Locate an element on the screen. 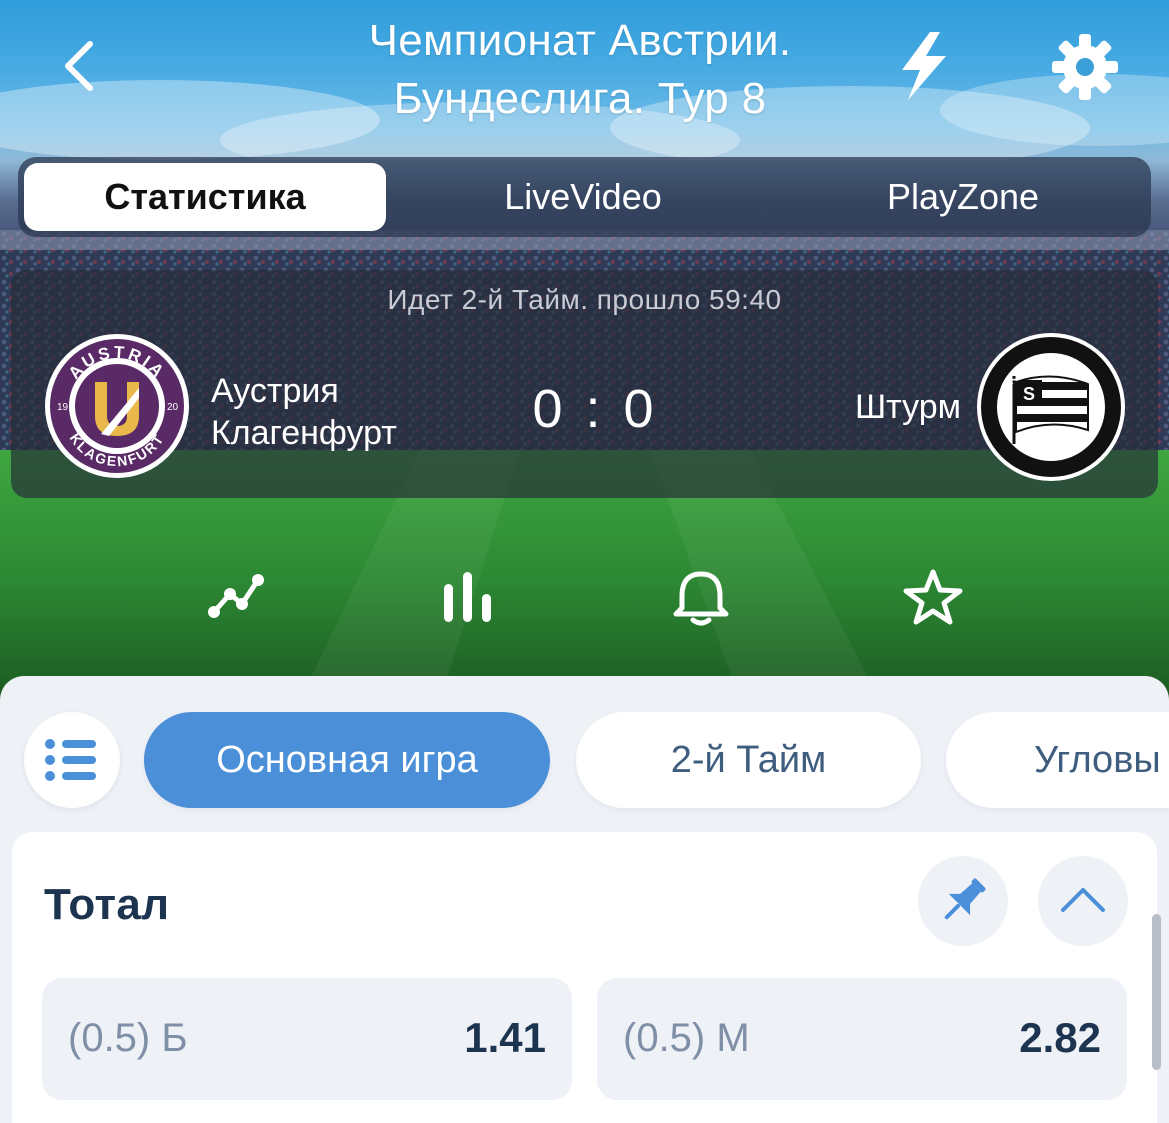 The width and height of the screenshot is (1169, 1123). outcome-under-label: (0.5) М is located at coordinates (686, 1038).